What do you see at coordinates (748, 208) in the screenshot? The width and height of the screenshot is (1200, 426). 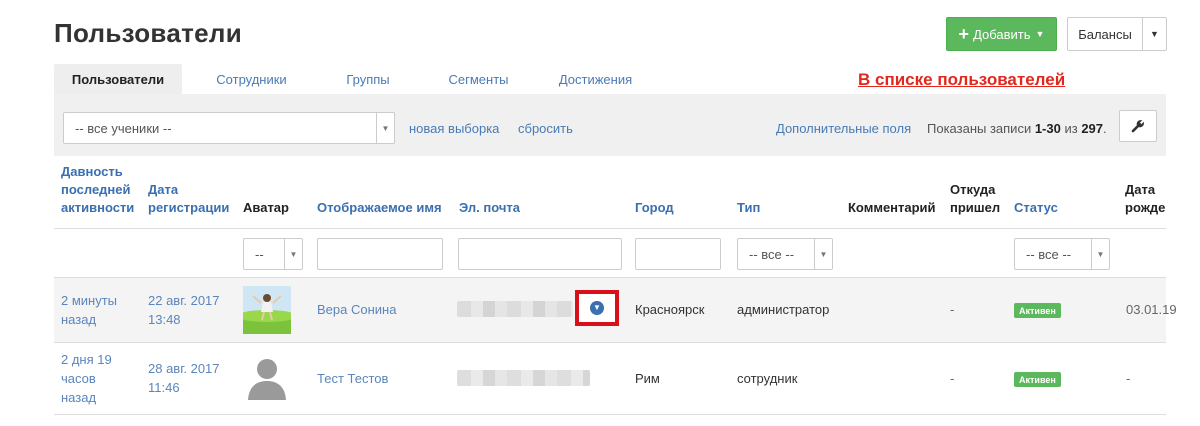 I see `column-header-type: Тип` at bounding box center [748, 208].